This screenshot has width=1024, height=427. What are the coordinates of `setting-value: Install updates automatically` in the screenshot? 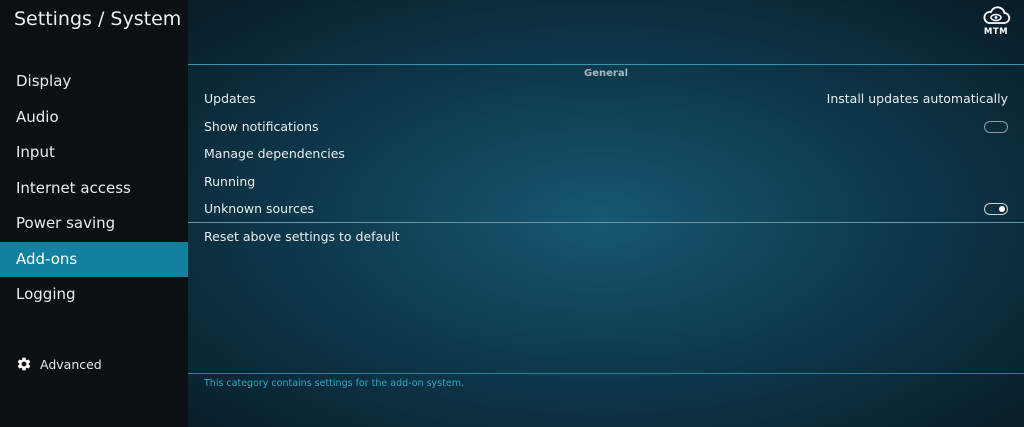 It's located at (917, 98).